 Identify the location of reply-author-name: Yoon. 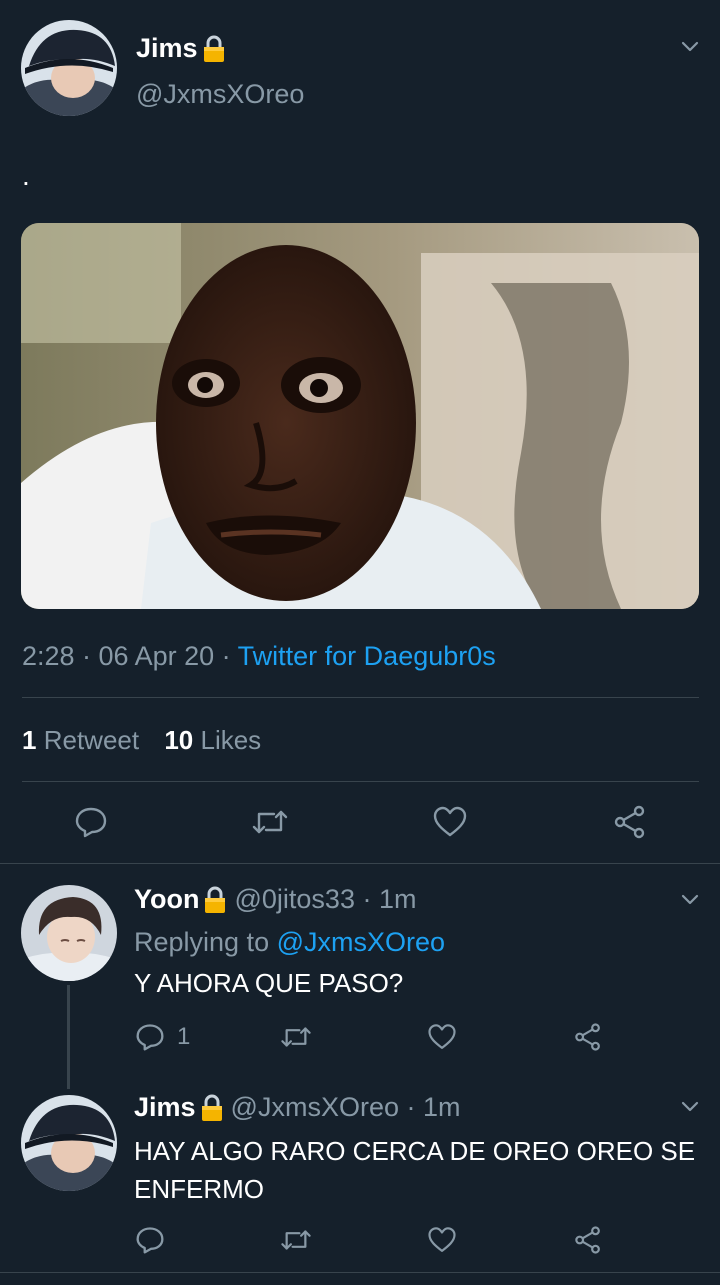
(166, 899).